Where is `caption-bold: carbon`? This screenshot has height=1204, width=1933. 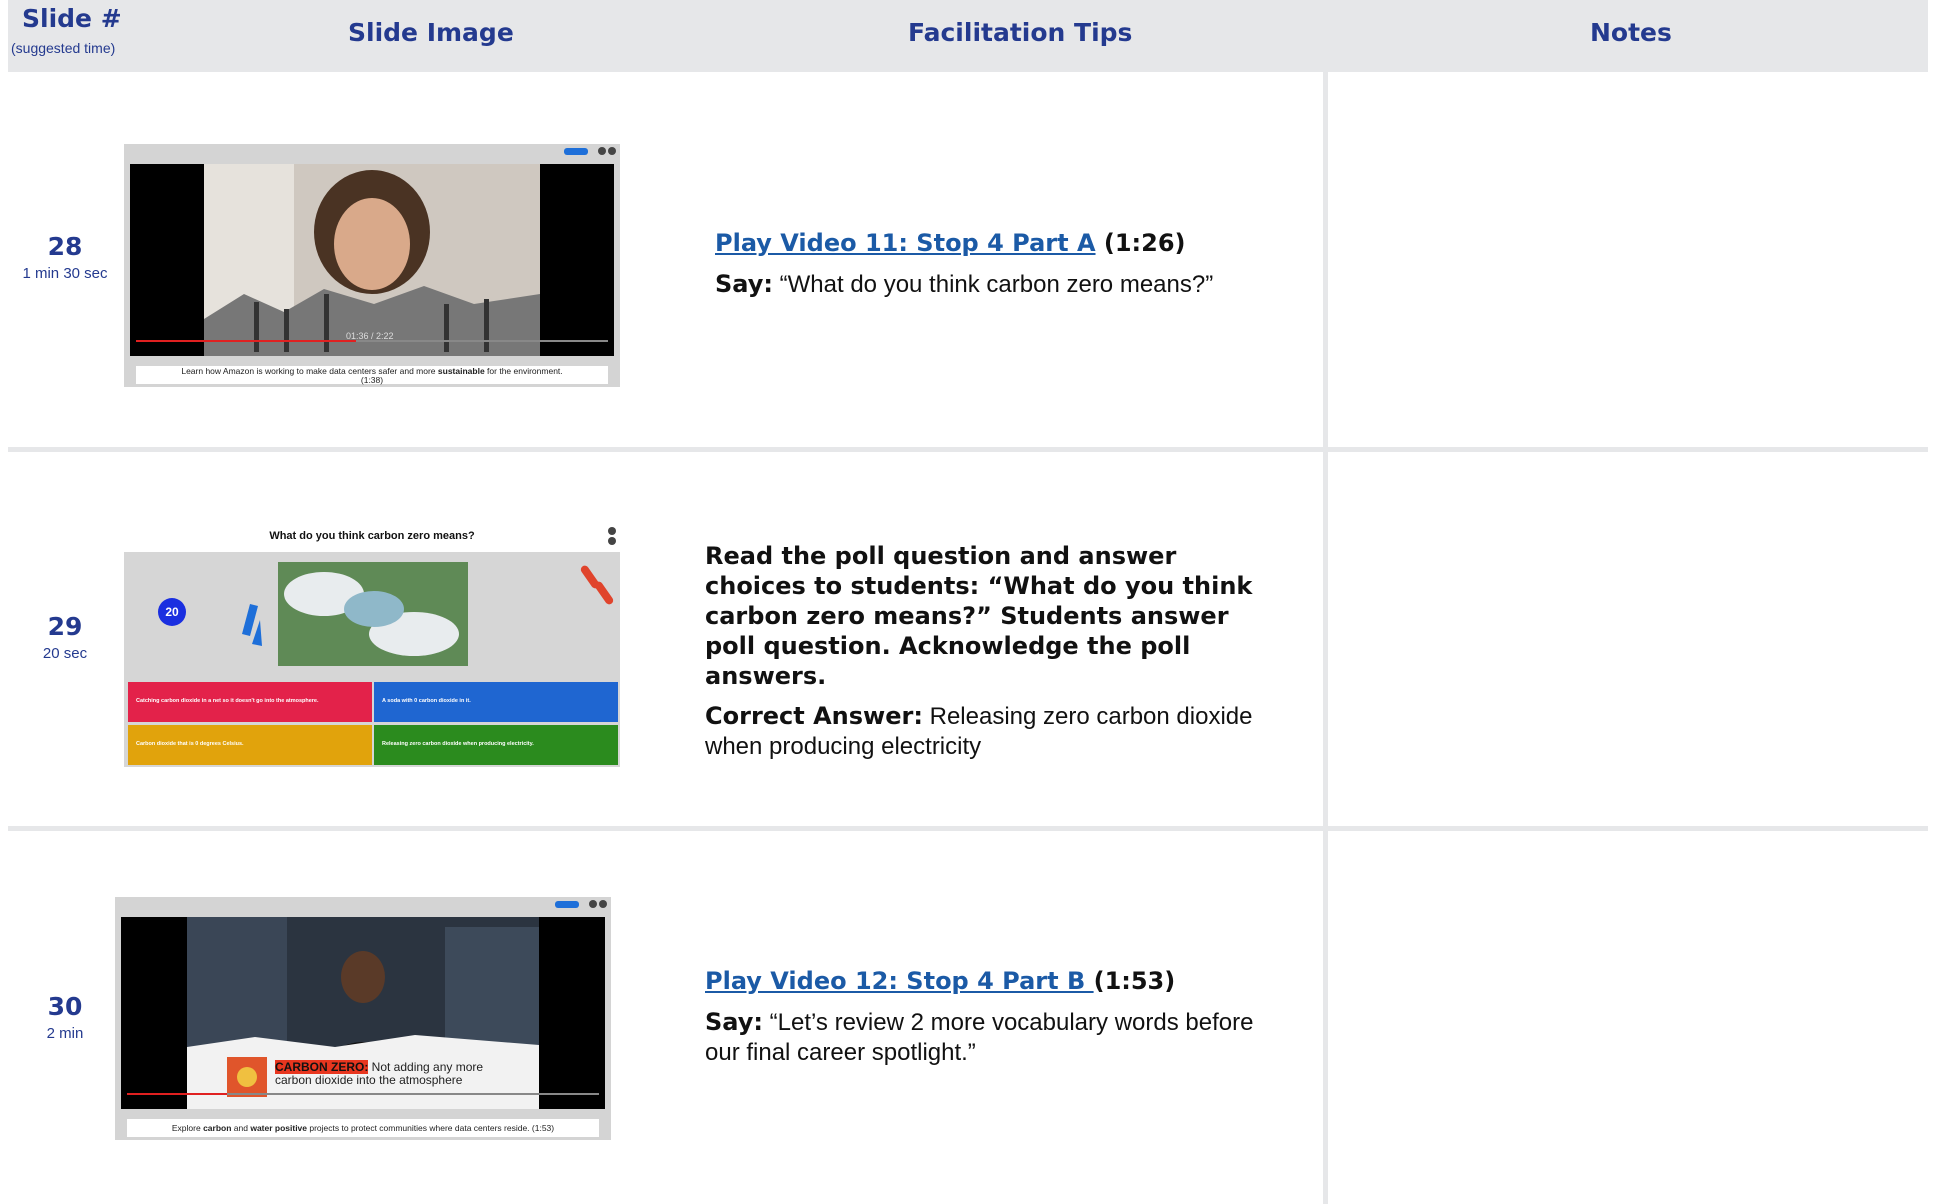 caption-bold: carbon is located at coordinates (217, 1128).